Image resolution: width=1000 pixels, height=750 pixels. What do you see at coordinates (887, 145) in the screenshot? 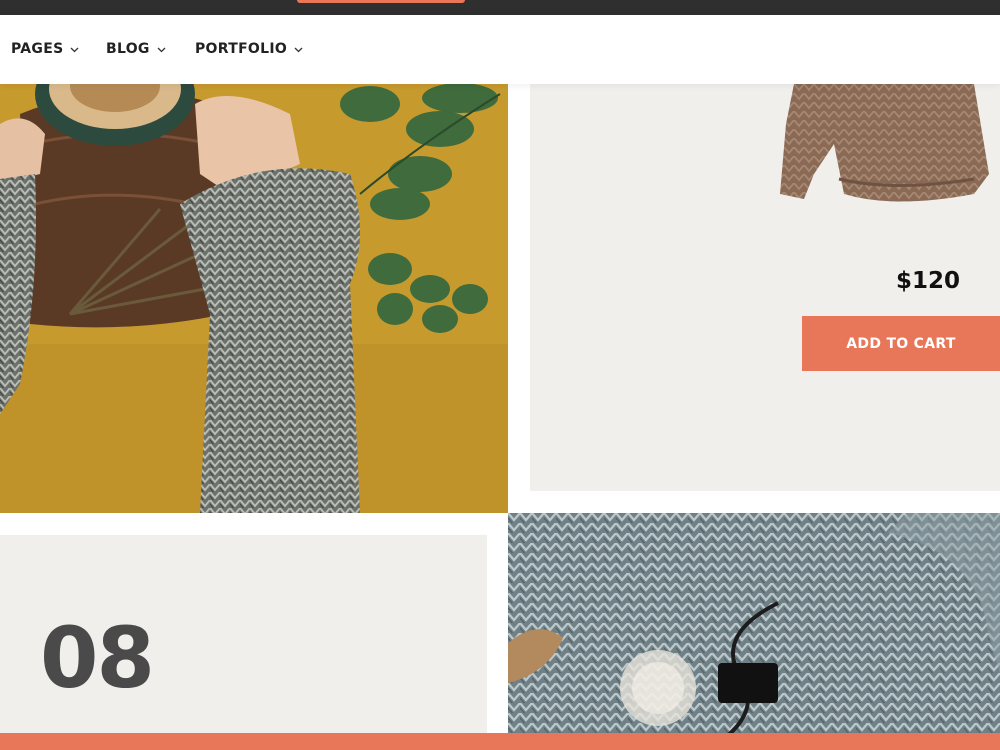
I see `sweater-product-image` at bounding box center [887, 145].